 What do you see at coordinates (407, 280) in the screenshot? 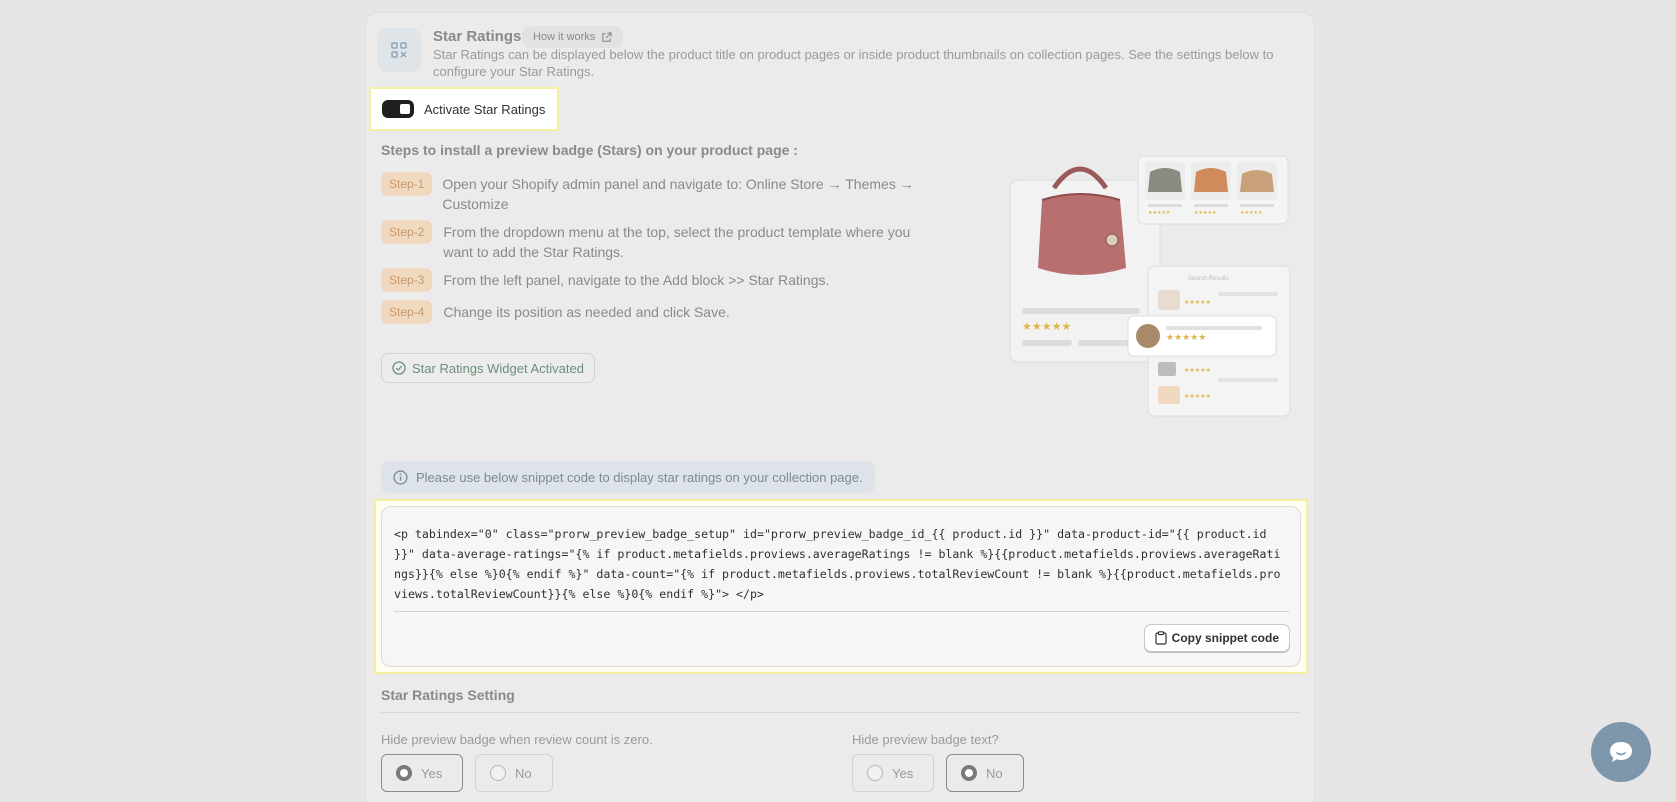
I see `step-badge: Step-3` at bounding box center [407, 280].